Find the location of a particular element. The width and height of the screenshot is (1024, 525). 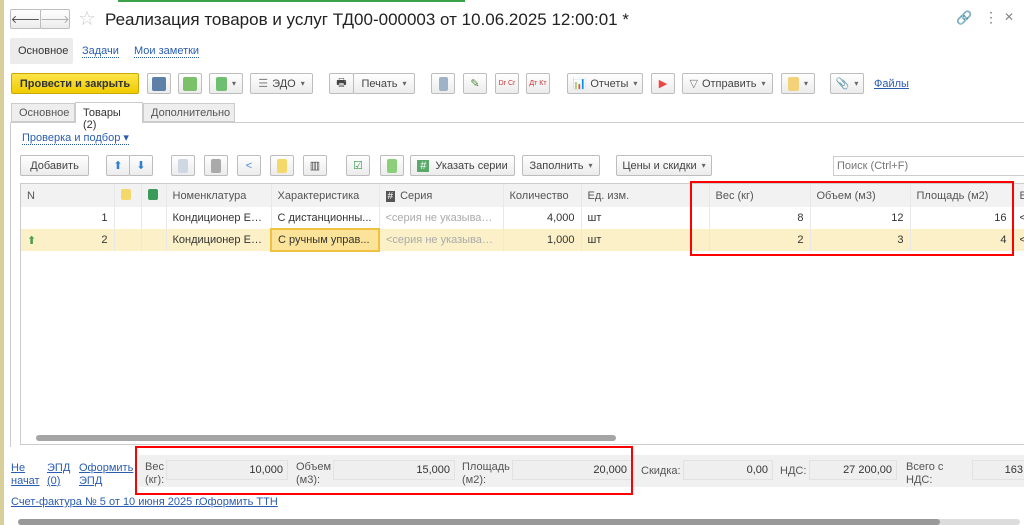

set-icon is located at coordinates (282, 165).